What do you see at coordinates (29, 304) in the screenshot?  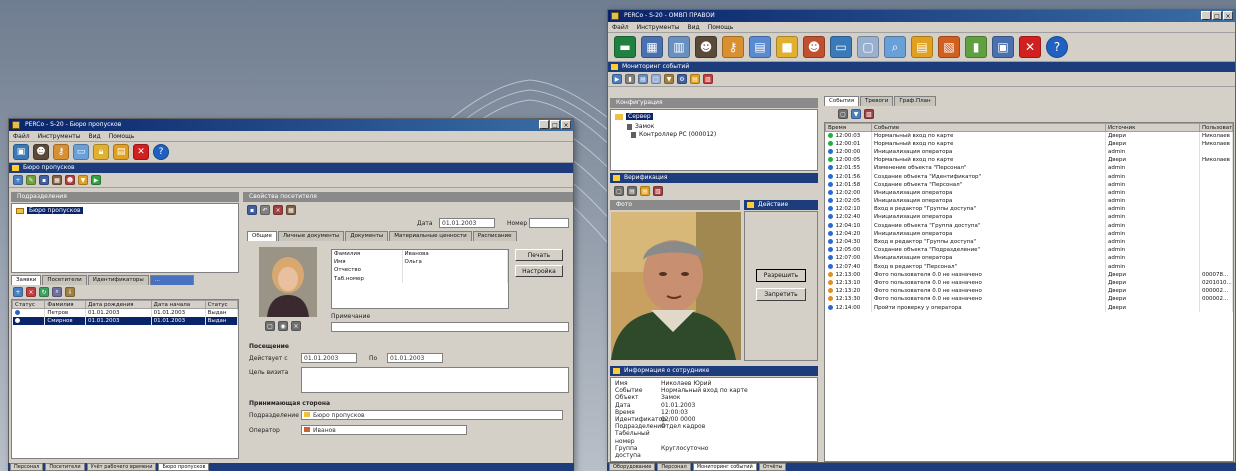 I see `col-header-state: Статус` at bounding box center [29, 304].